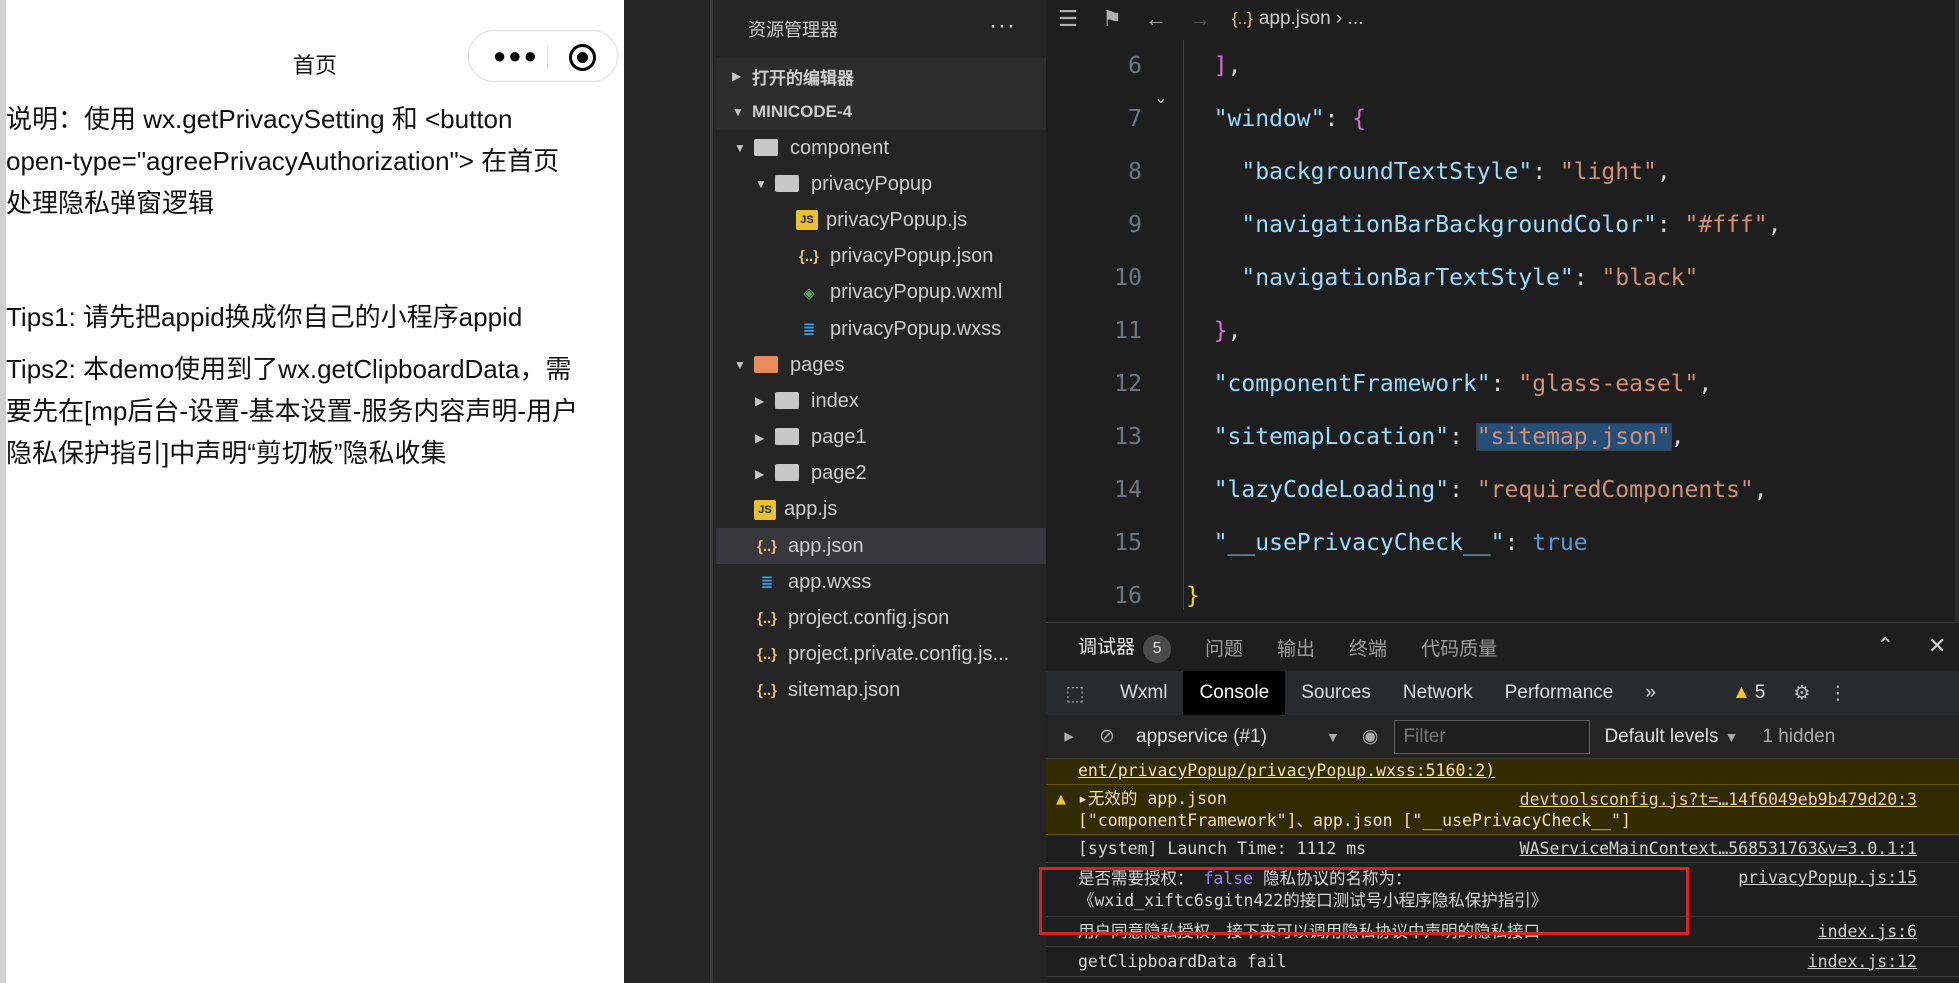  What do you see at coordinates (1559, 693) in the screenshot?
I see `tab-performance: Performance` at bounding box center [1559, 693].